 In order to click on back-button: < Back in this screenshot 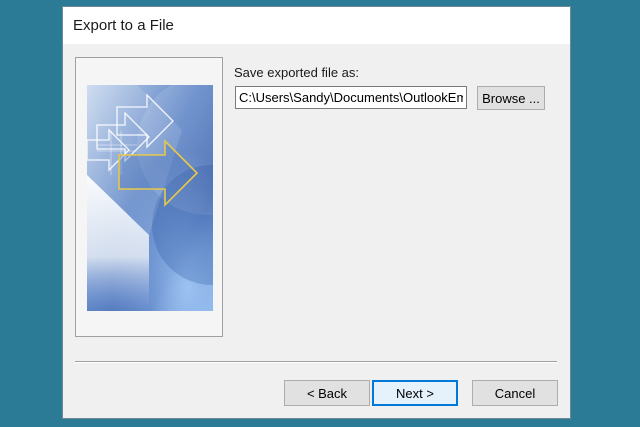, I will do `click(327, 393)`.